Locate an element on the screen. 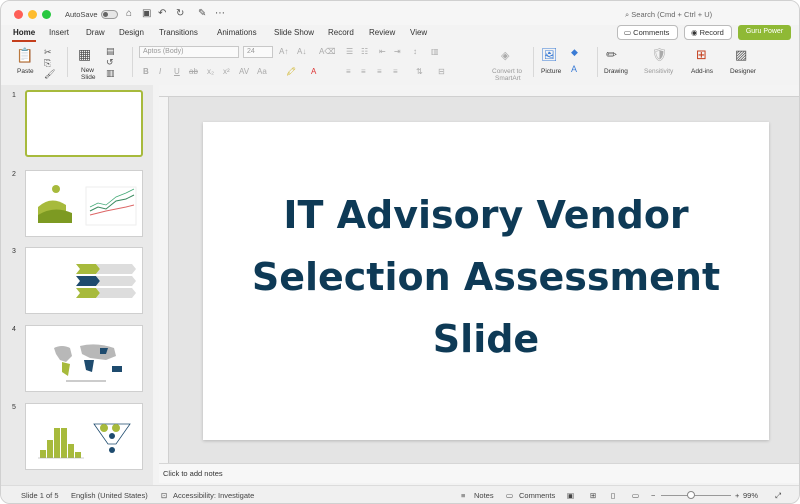 This screenshot has height=504, width=800. clear-format-icon: A⌫ is located at coordinates (327, 51).